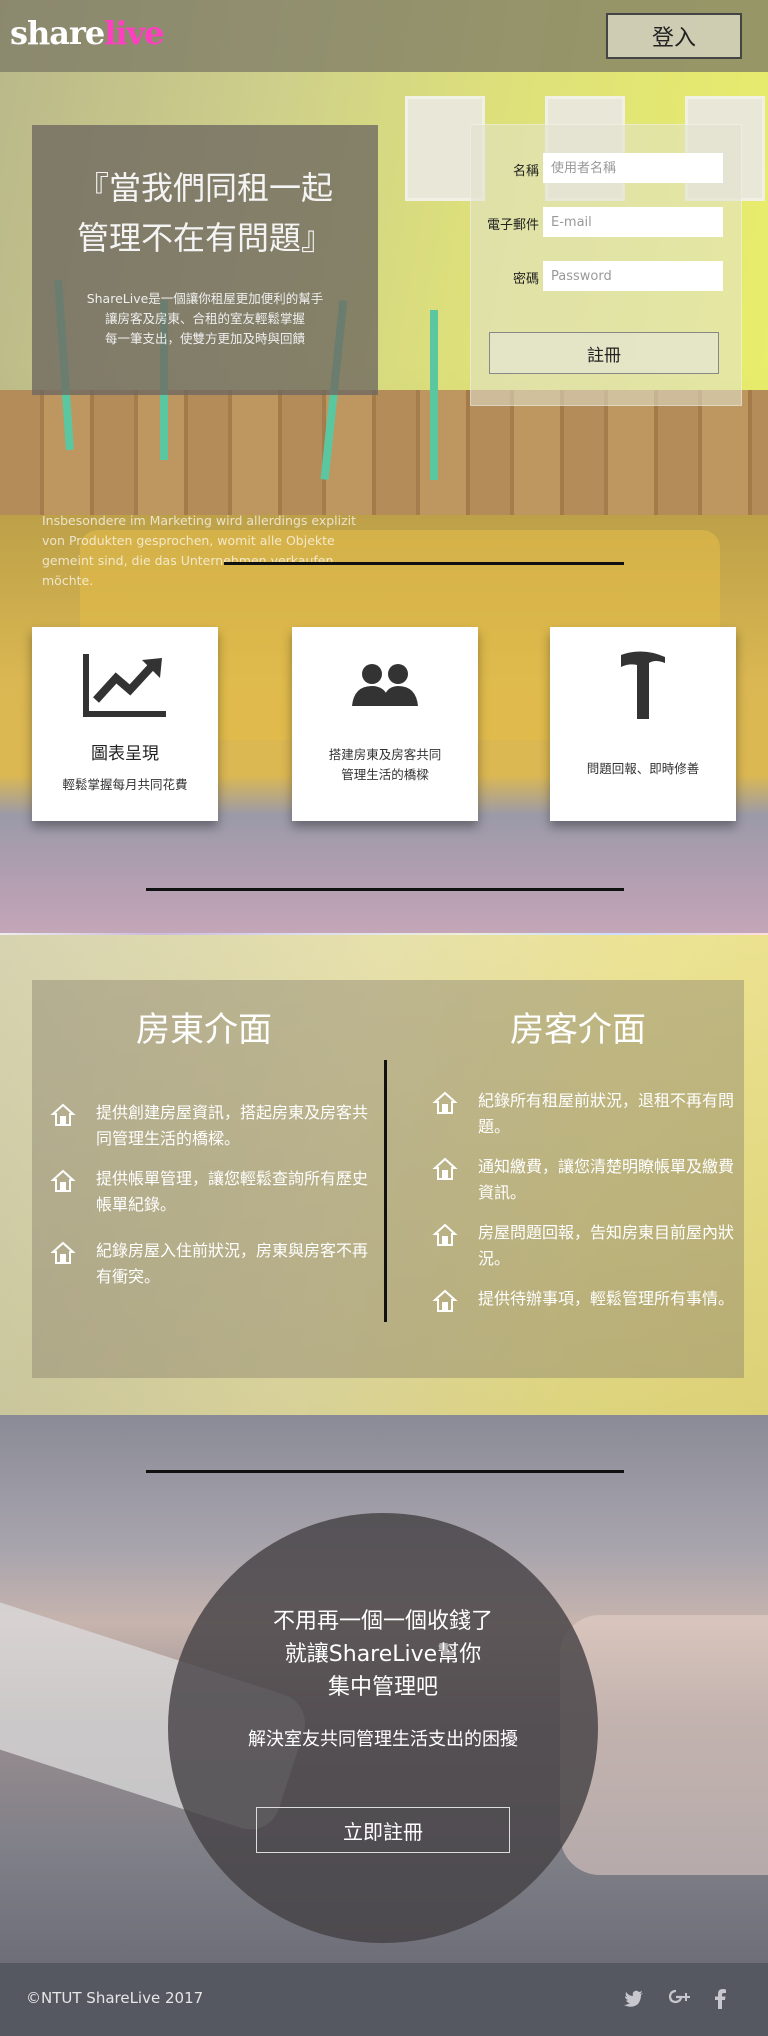 The height and width of the screenshot is (2036, 768). Describe the element at coordinates (674, 36) in the screenshot. I see `login-button: 登入` at that location.